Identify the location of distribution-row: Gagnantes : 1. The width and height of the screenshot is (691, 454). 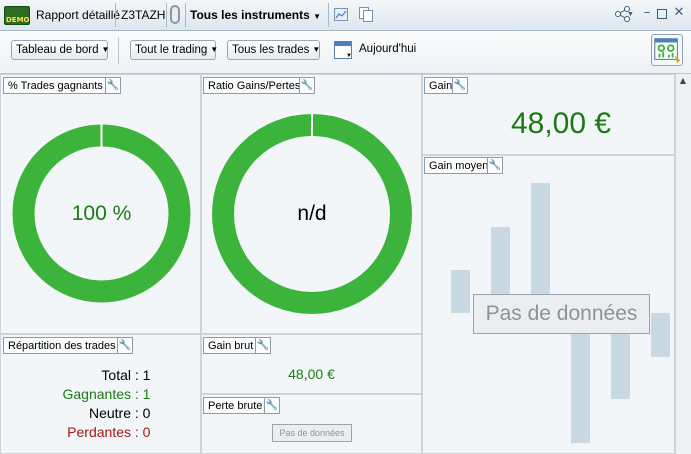
(100, 394).